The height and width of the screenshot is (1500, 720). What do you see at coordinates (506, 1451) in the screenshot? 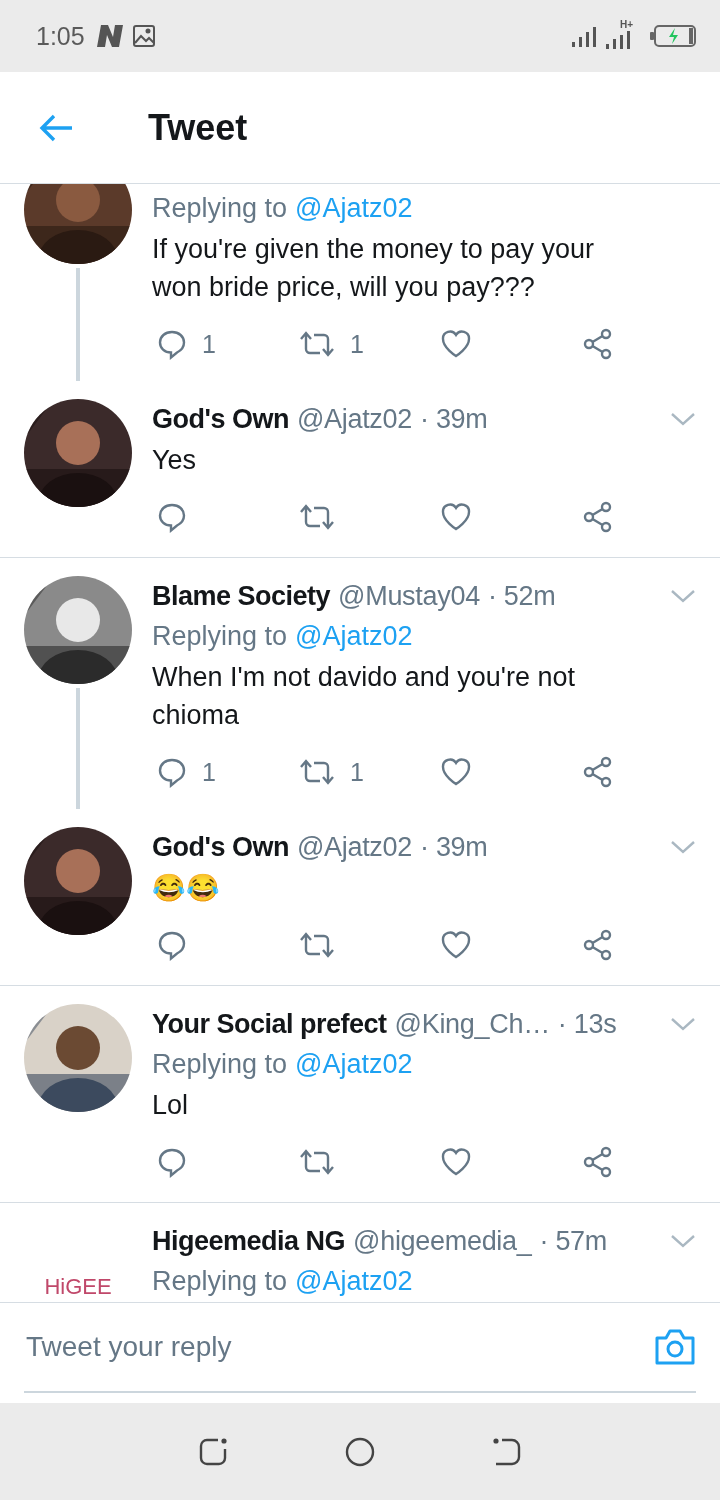
I see `back-nav-button` at bounding box center [506, 1451].